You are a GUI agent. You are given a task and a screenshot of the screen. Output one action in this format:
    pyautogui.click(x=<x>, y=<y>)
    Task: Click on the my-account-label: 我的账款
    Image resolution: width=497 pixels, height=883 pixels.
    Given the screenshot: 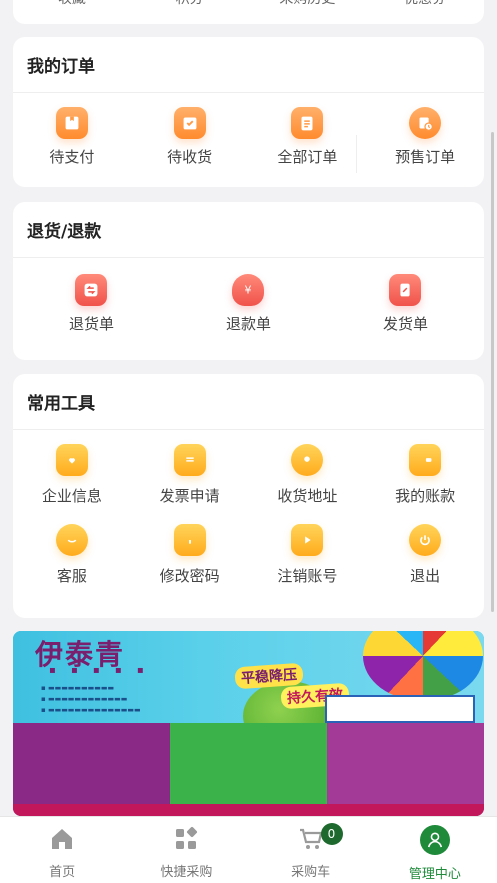 What is the action you would take?
    pyautogui.click(x=425, y=496)
    